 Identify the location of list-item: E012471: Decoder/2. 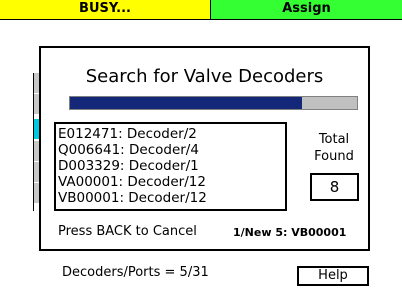
(127, 134).